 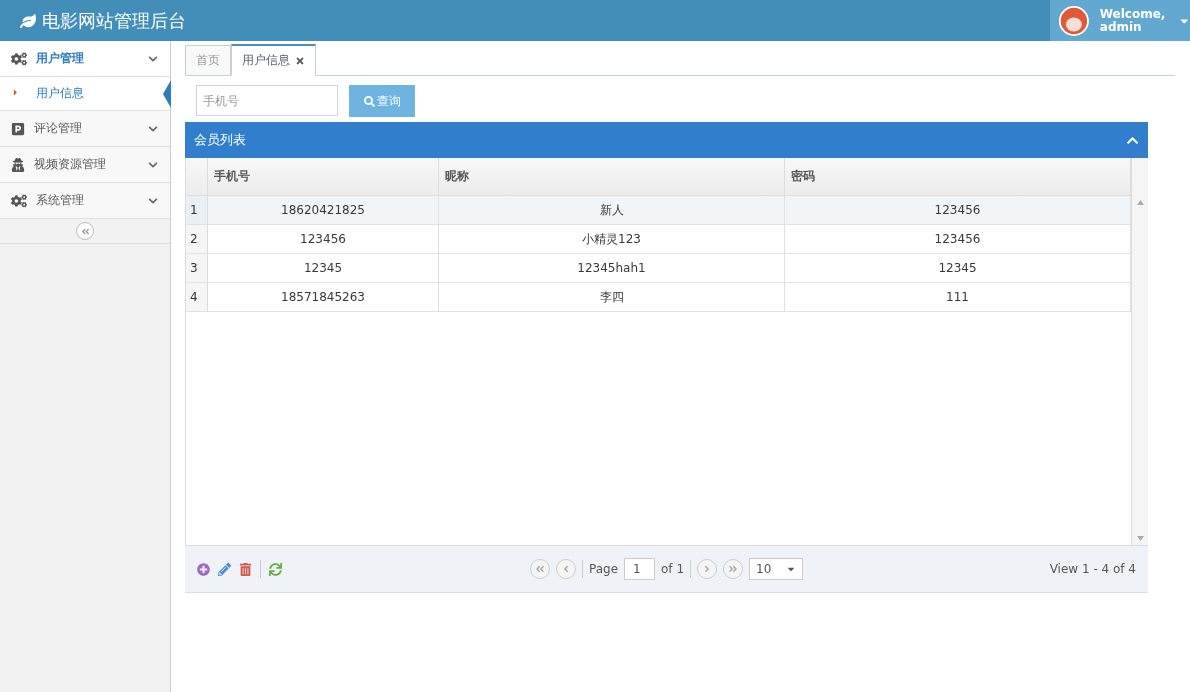 I want to click on table-row: 4 18571845263 李四 111, so click(x=658, y=297).